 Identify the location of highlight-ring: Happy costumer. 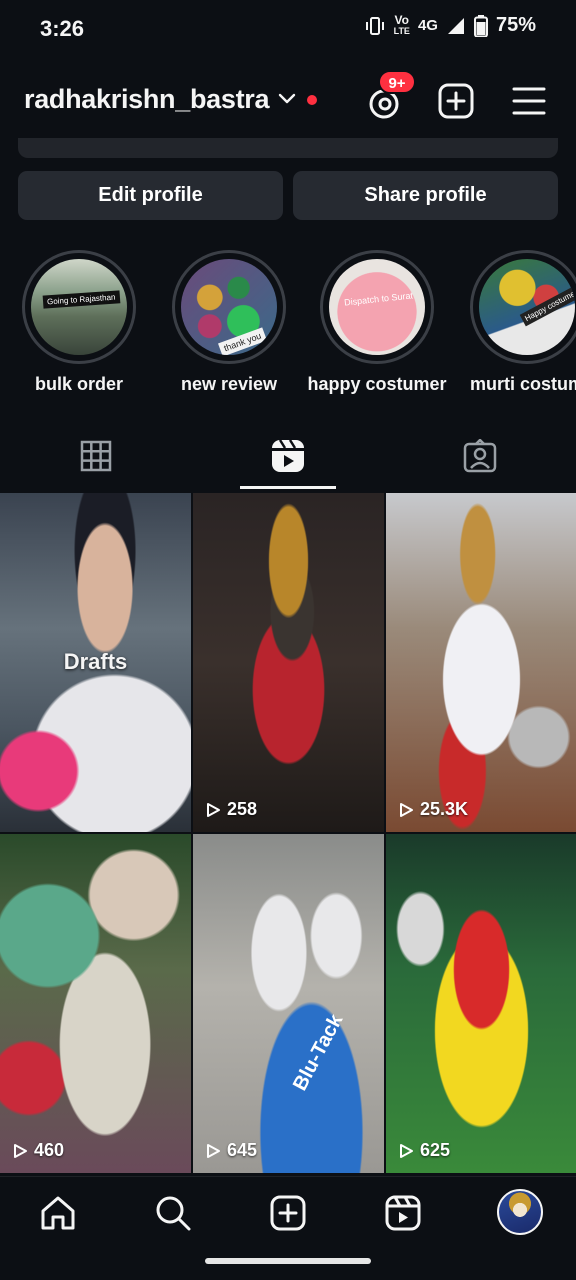
(523, 307).